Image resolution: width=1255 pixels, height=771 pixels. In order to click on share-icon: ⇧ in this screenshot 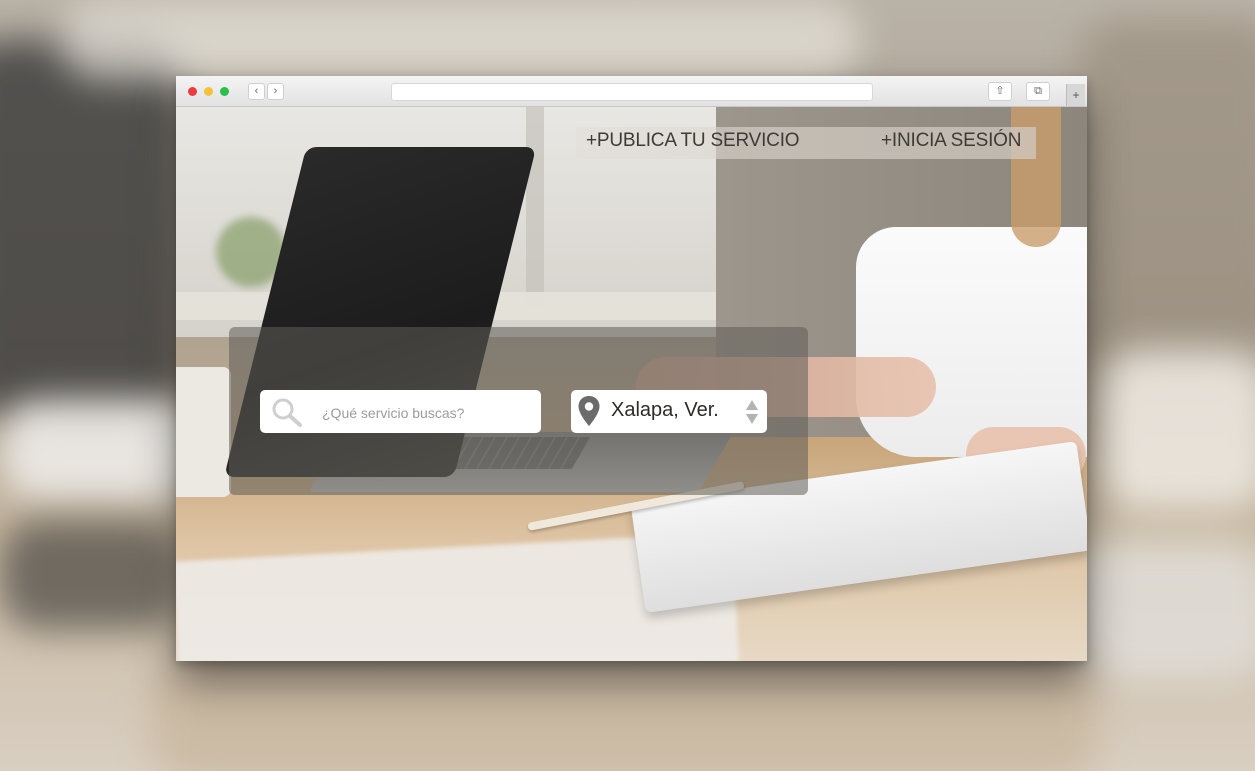, I will do `click(1000, 91)`.